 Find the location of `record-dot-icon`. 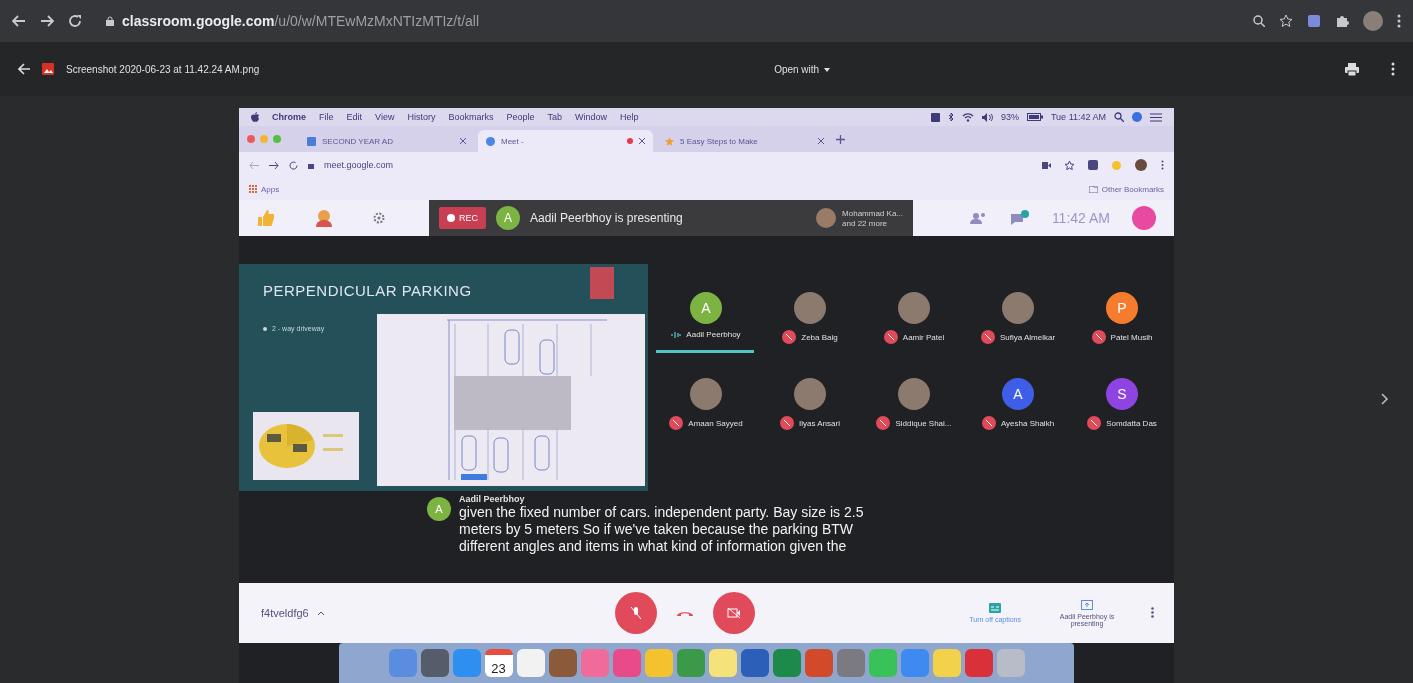

record-dot-icon is located at coordinates (451, 218).